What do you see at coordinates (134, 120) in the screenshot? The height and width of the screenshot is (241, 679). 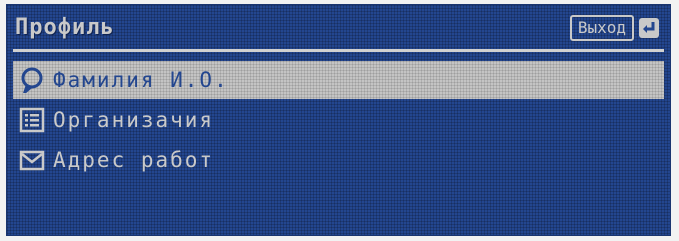 I see `menu-item-label: Организачия` at bounding box center [134, 120].